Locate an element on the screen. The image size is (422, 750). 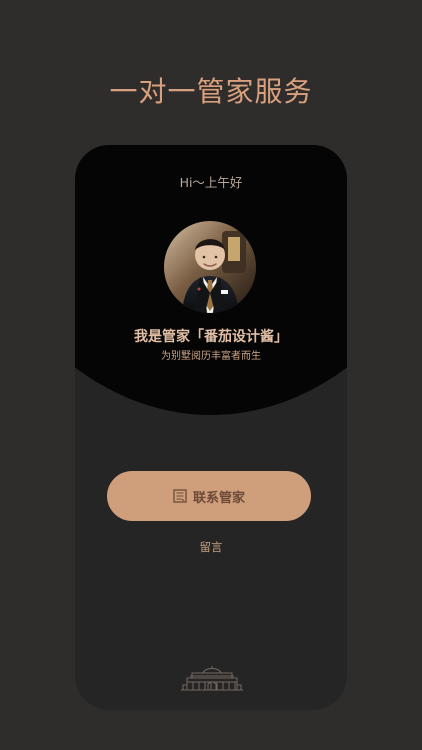
contact-button-label: 联系管家 is located at coordinates (218, 498).